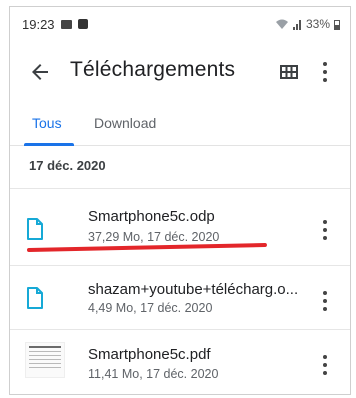 The height and width of the screenshot is (398, 356). Describe the element at coordinates (40, 72) in the screenshot. I see `back-arrow-icon` at that location.